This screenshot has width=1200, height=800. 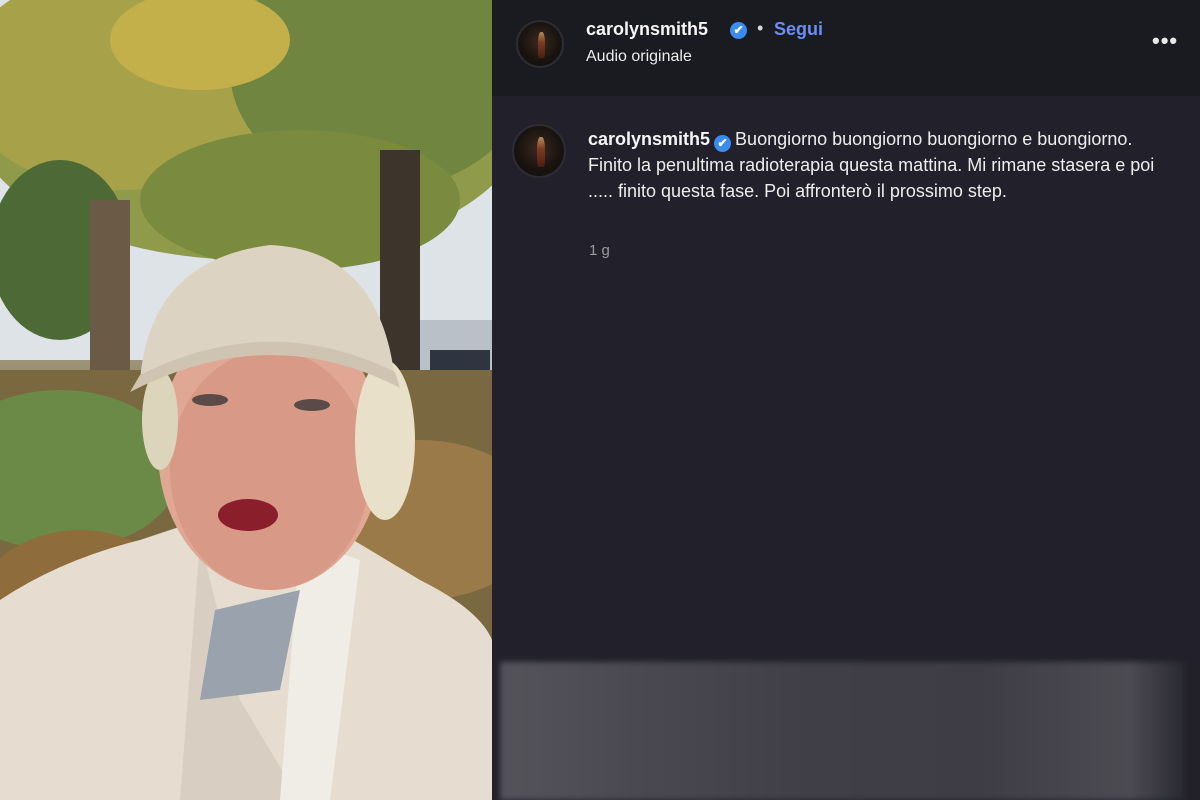 I want to click on comment-avatar, so click(x=539, y=151).